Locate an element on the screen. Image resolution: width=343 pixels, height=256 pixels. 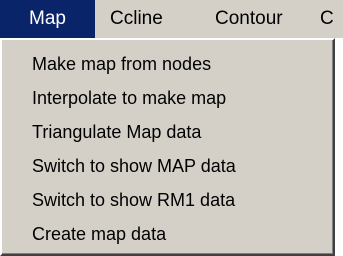
menu-contour: Contour is located at coordinates (249, 19).